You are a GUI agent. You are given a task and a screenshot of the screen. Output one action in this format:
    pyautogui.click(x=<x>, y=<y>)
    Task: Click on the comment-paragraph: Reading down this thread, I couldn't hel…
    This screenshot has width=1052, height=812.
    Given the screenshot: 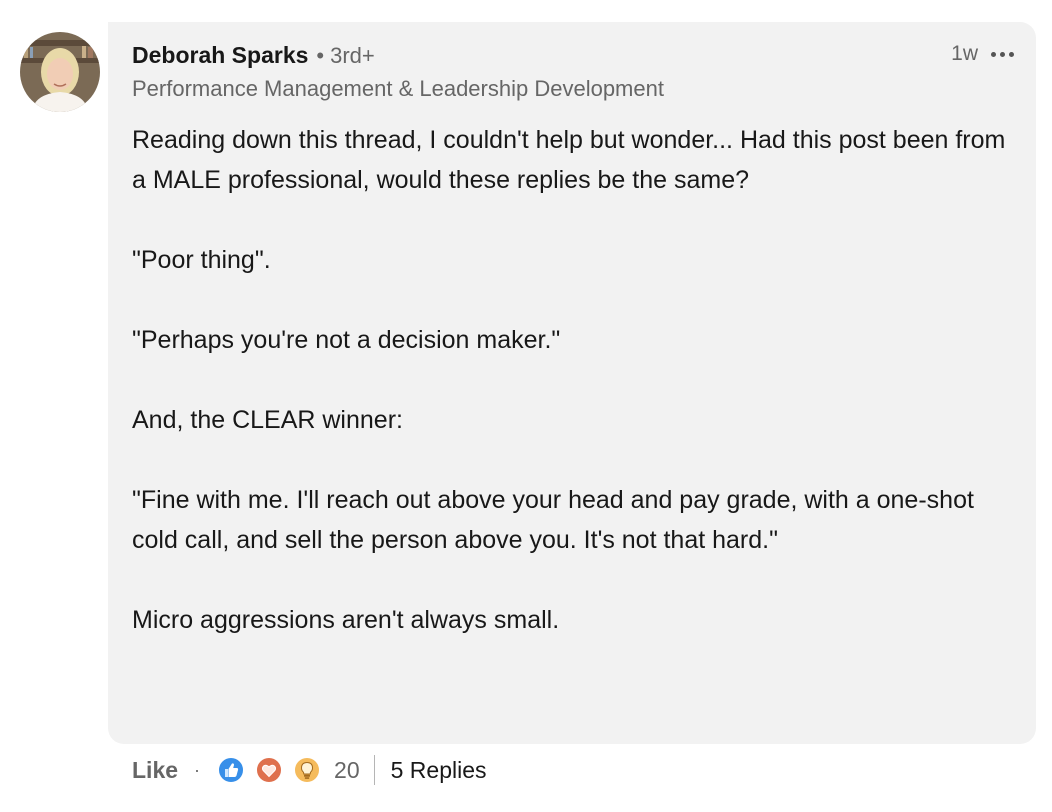 What is the action you would take?
    pyautogui.click(x=569, y=160)
    